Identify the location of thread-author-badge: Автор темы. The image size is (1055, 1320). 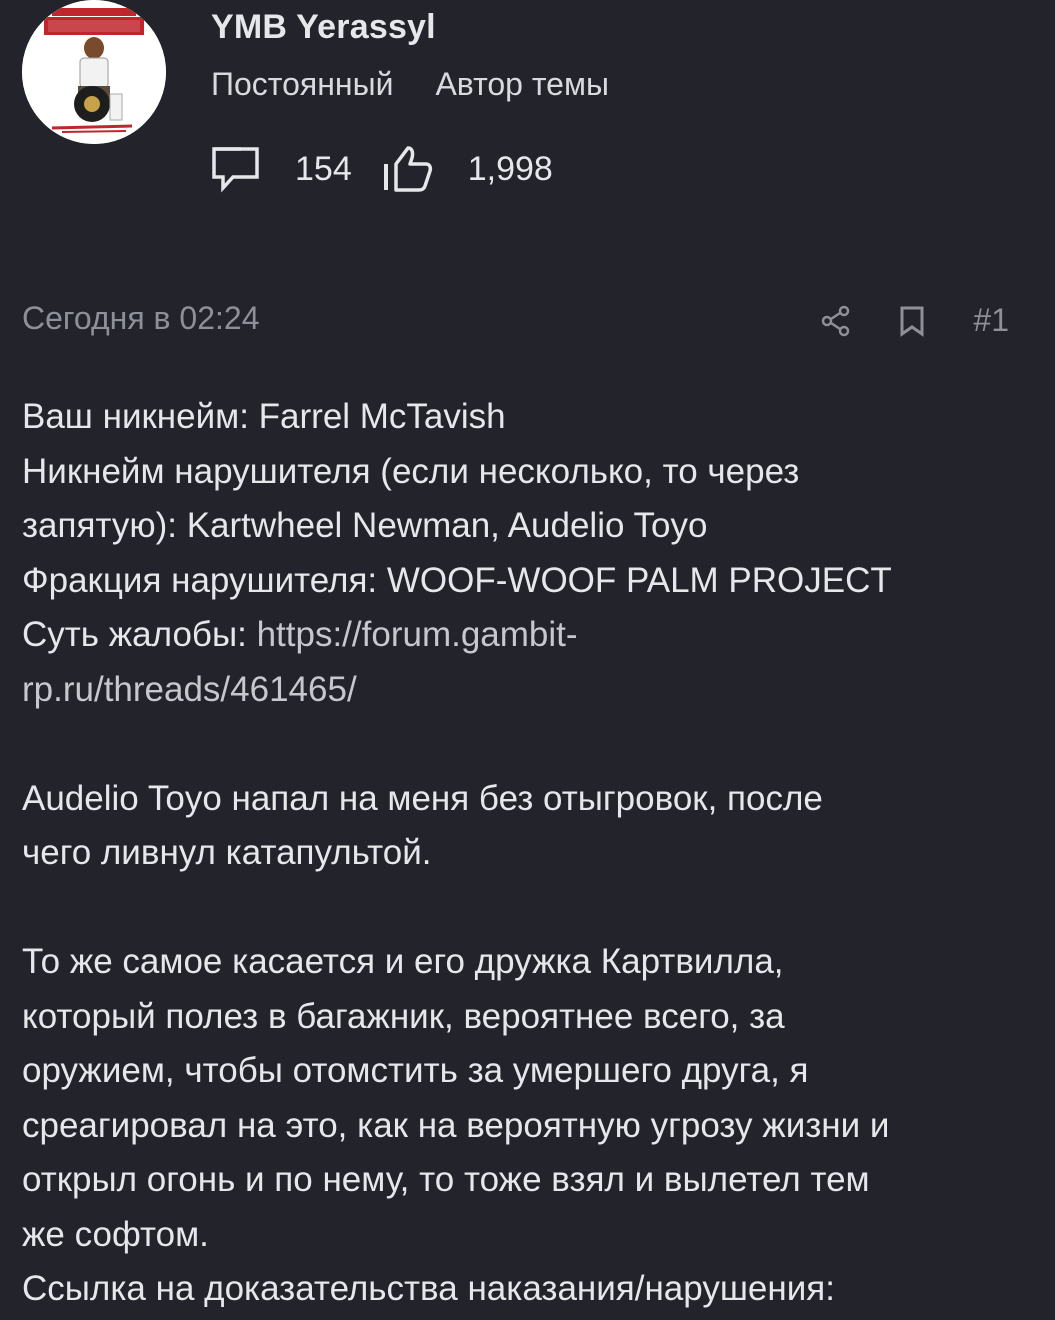
(522, 84).